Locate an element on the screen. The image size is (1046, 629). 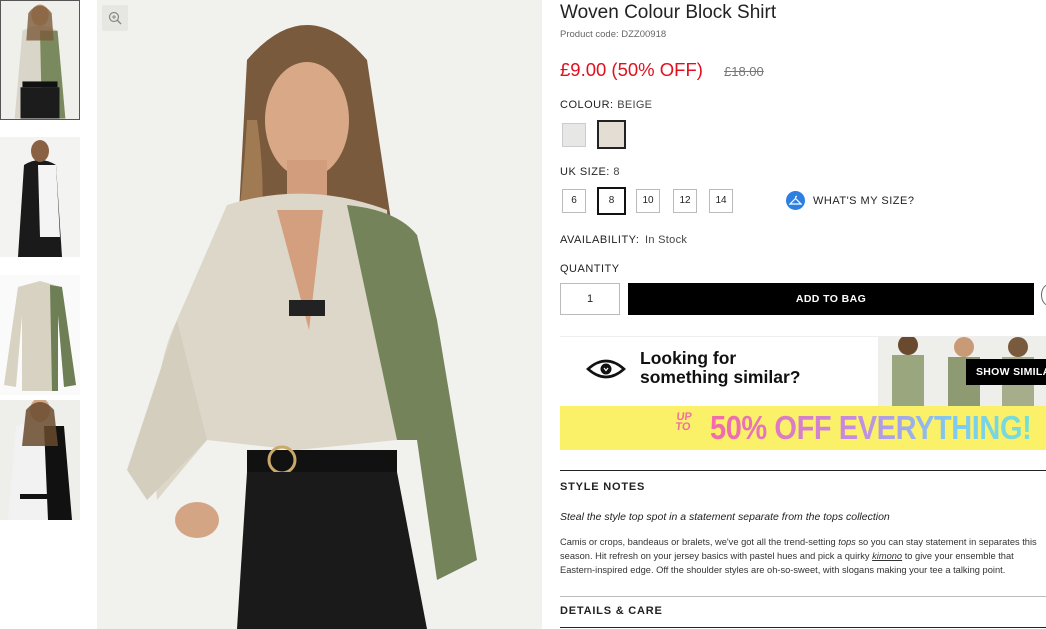
colour-swatch-grey is located at coordinates (574, 135).